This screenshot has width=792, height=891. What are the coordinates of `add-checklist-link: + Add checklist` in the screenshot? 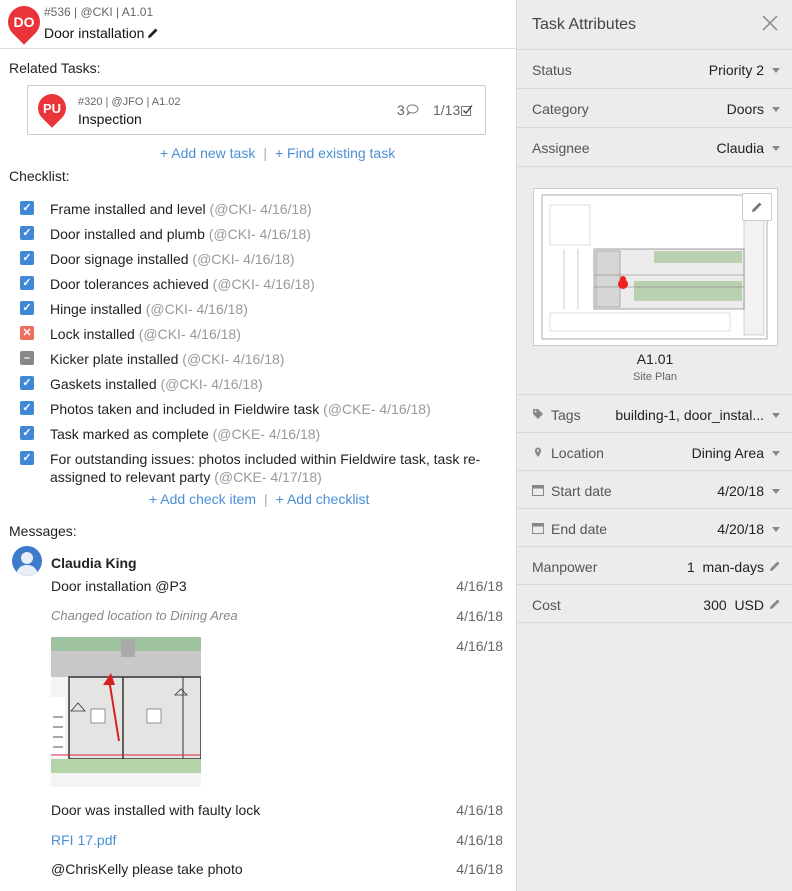 It's located at (323, 499).